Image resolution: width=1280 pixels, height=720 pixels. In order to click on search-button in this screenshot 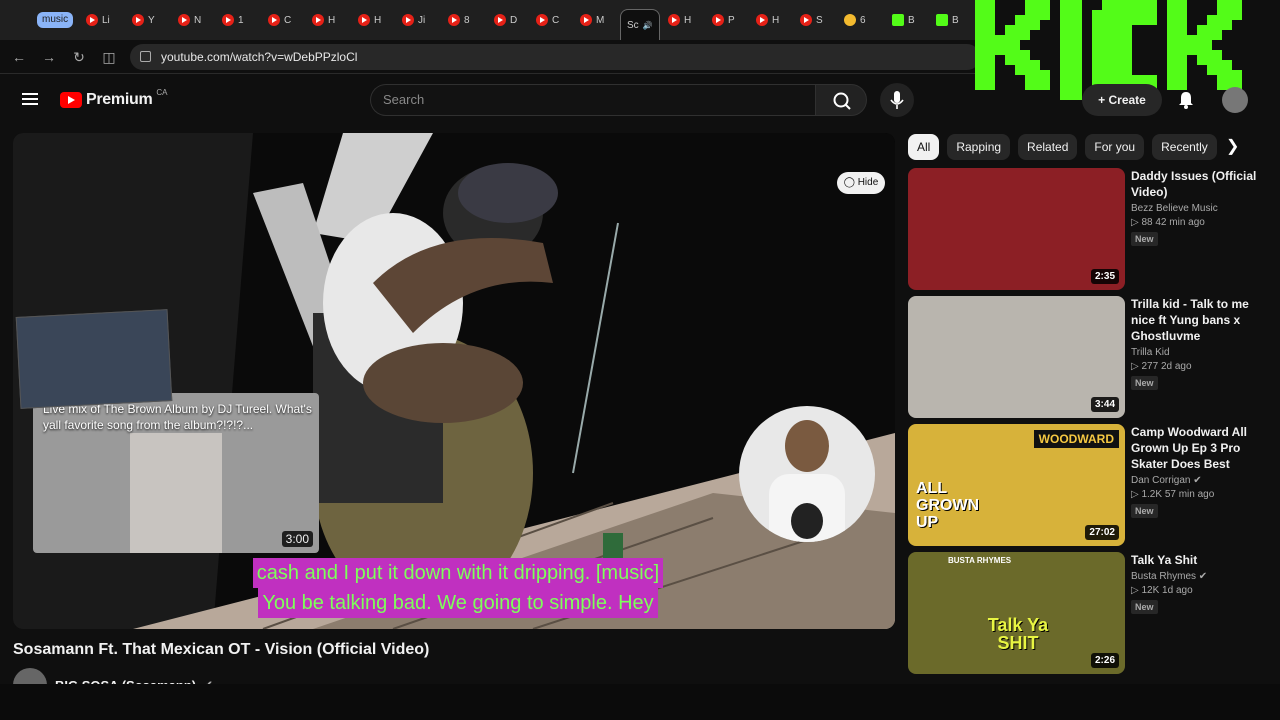, I will do `click(841, 100)`.